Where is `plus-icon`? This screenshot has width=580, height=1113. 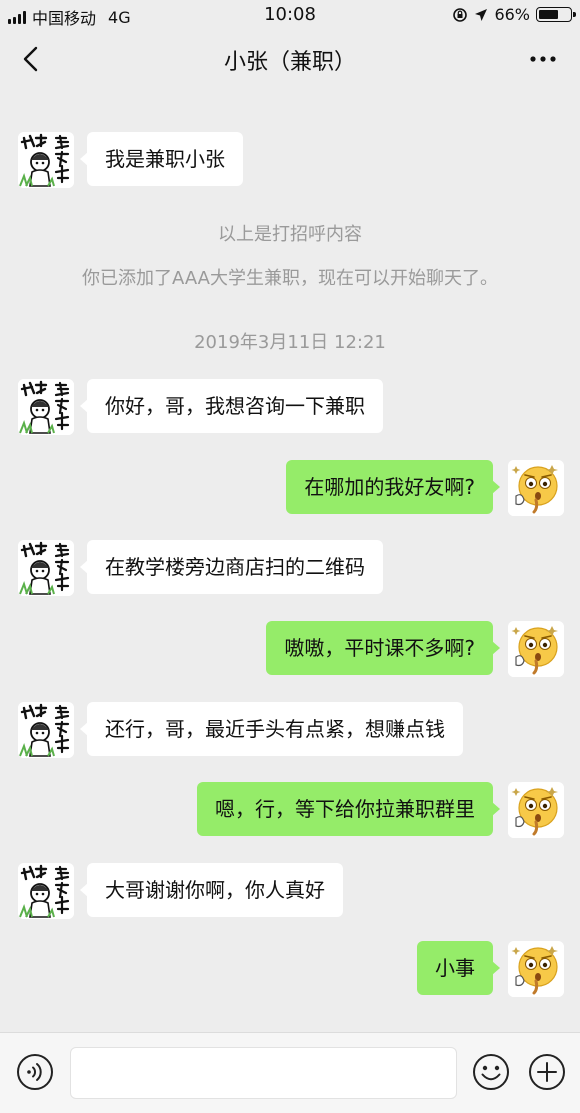
plus-icon is located at coordinates (547, 1072).